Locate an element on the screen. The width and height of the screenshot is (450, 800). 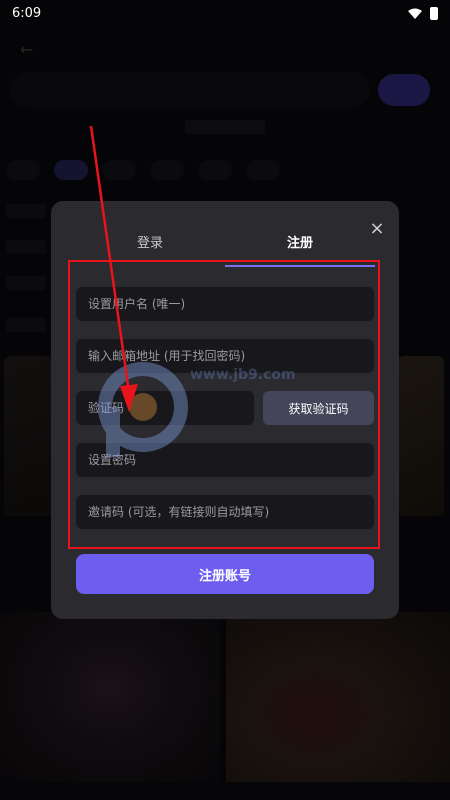
battery-icon is located at coordinates (434, 13).